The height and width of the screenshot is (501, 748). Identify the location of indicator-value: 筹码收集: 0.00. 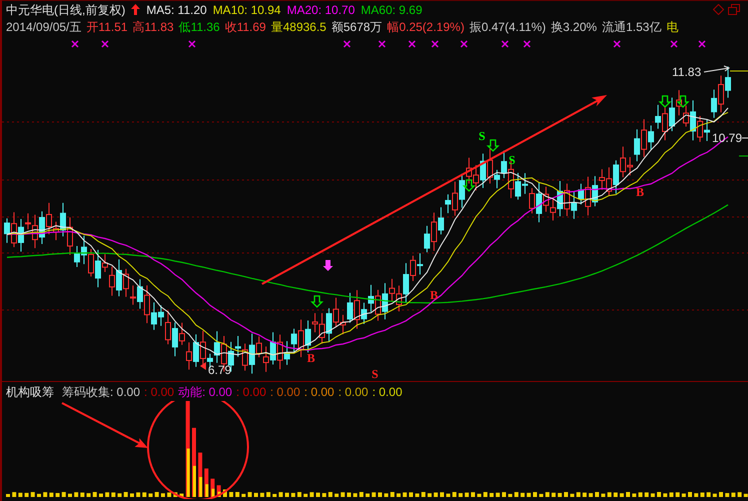
(101, 392).